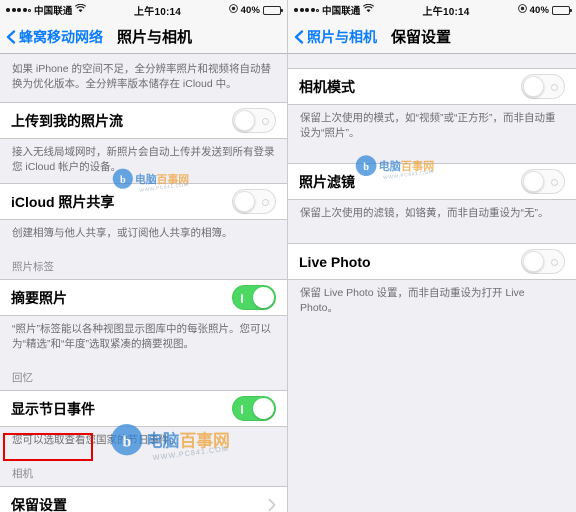  Describe the element at coordinates (543, 181) in the screenshot. I see `photo-filter-toggle` at that location.